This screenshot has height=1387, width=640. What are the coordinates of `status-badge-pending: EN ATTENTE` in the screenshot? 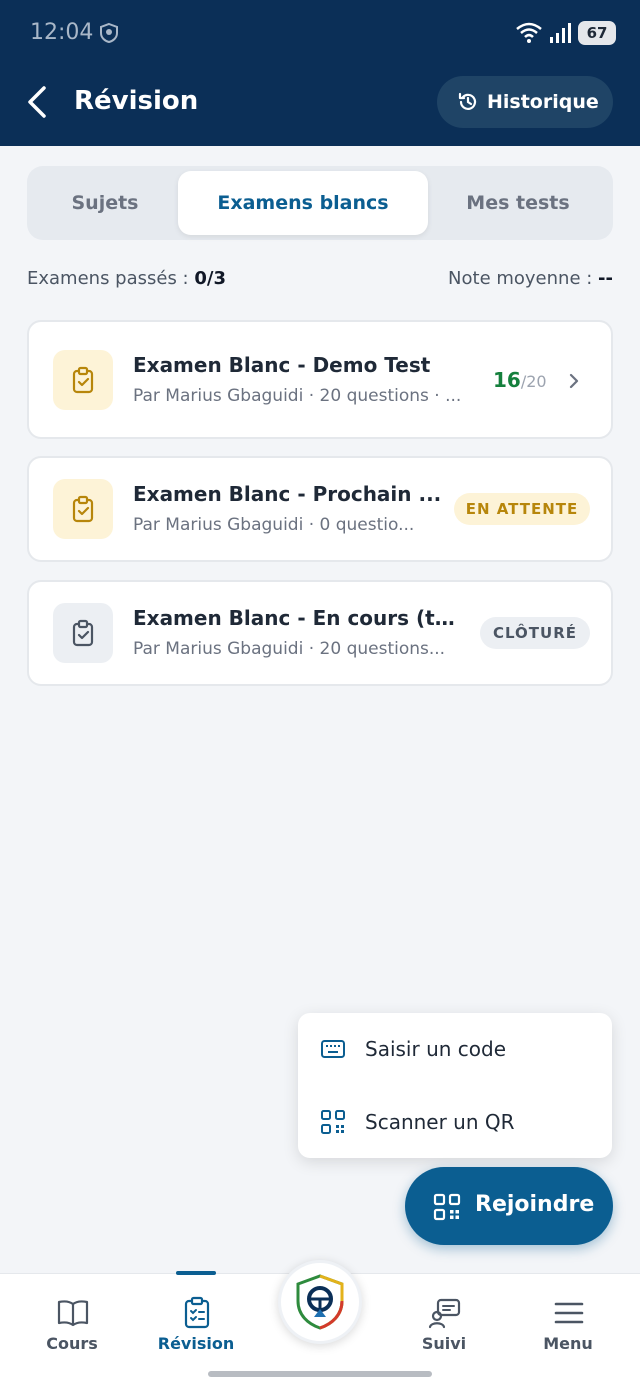 It's located at (522, 509).